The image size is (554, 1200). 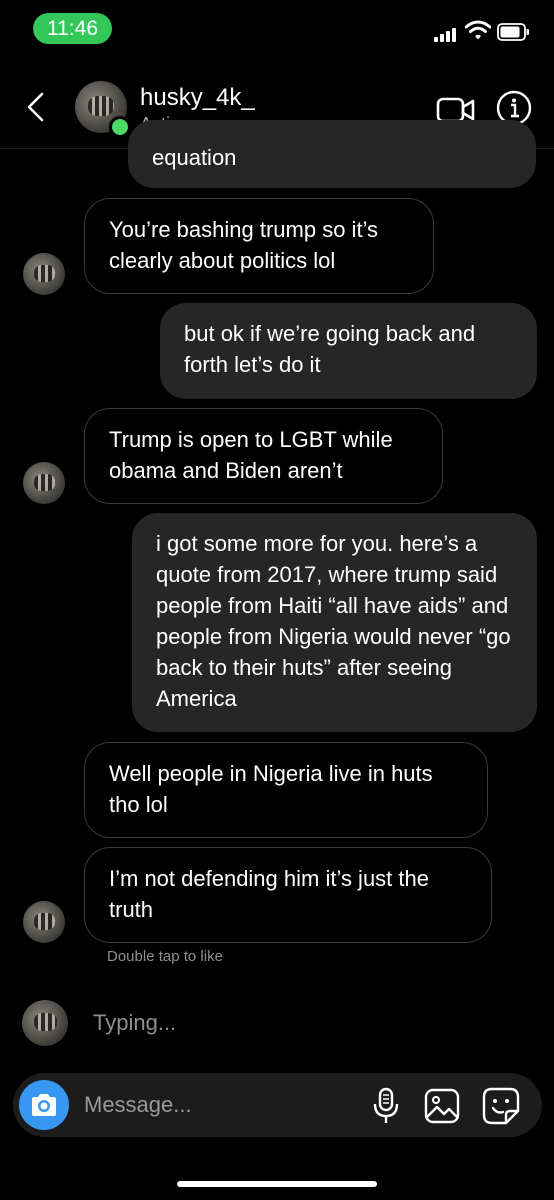 What do you see at coordinates (120, 127) in the screenshot?
I see `online-indicator` at bounding box center [120, 127].